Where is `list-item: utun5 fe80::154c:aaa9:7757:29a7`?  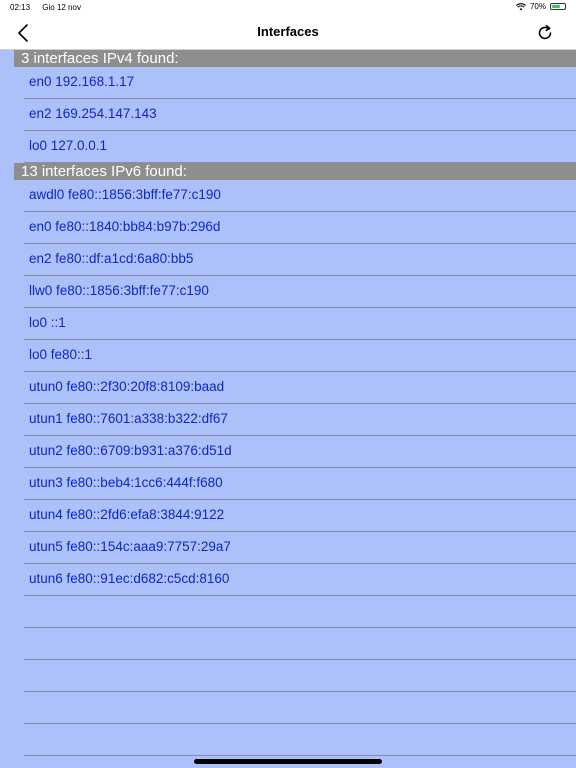 list-item: utun5 fe80::154c:aaa9:7757:29a7 is located at coordinates (300, 548).